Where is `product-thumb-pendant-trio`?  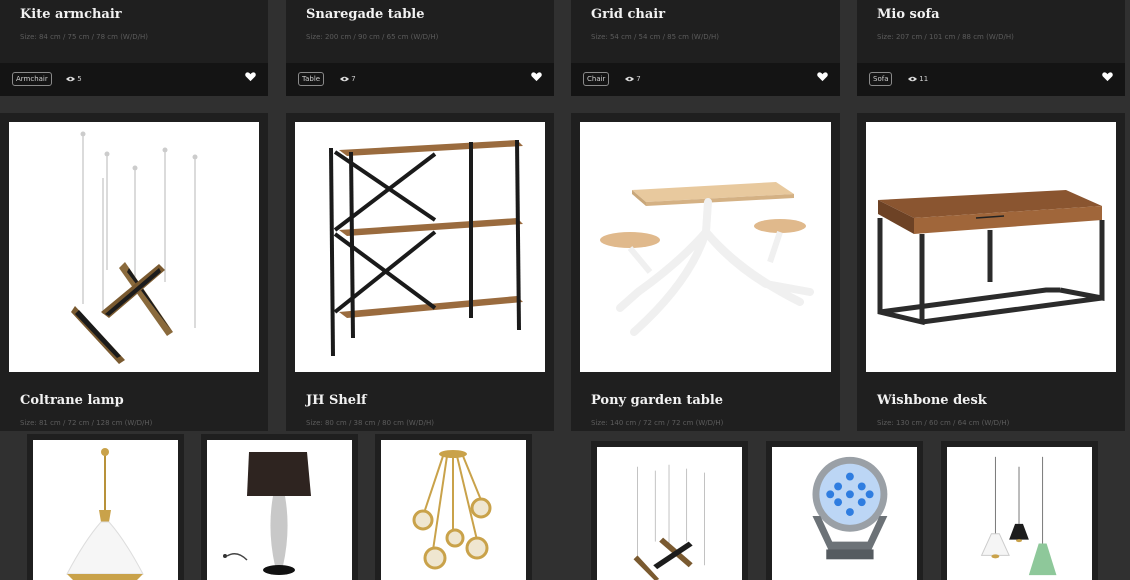 product-thumb-pendant-trio is located at coordinates (1019, 510).